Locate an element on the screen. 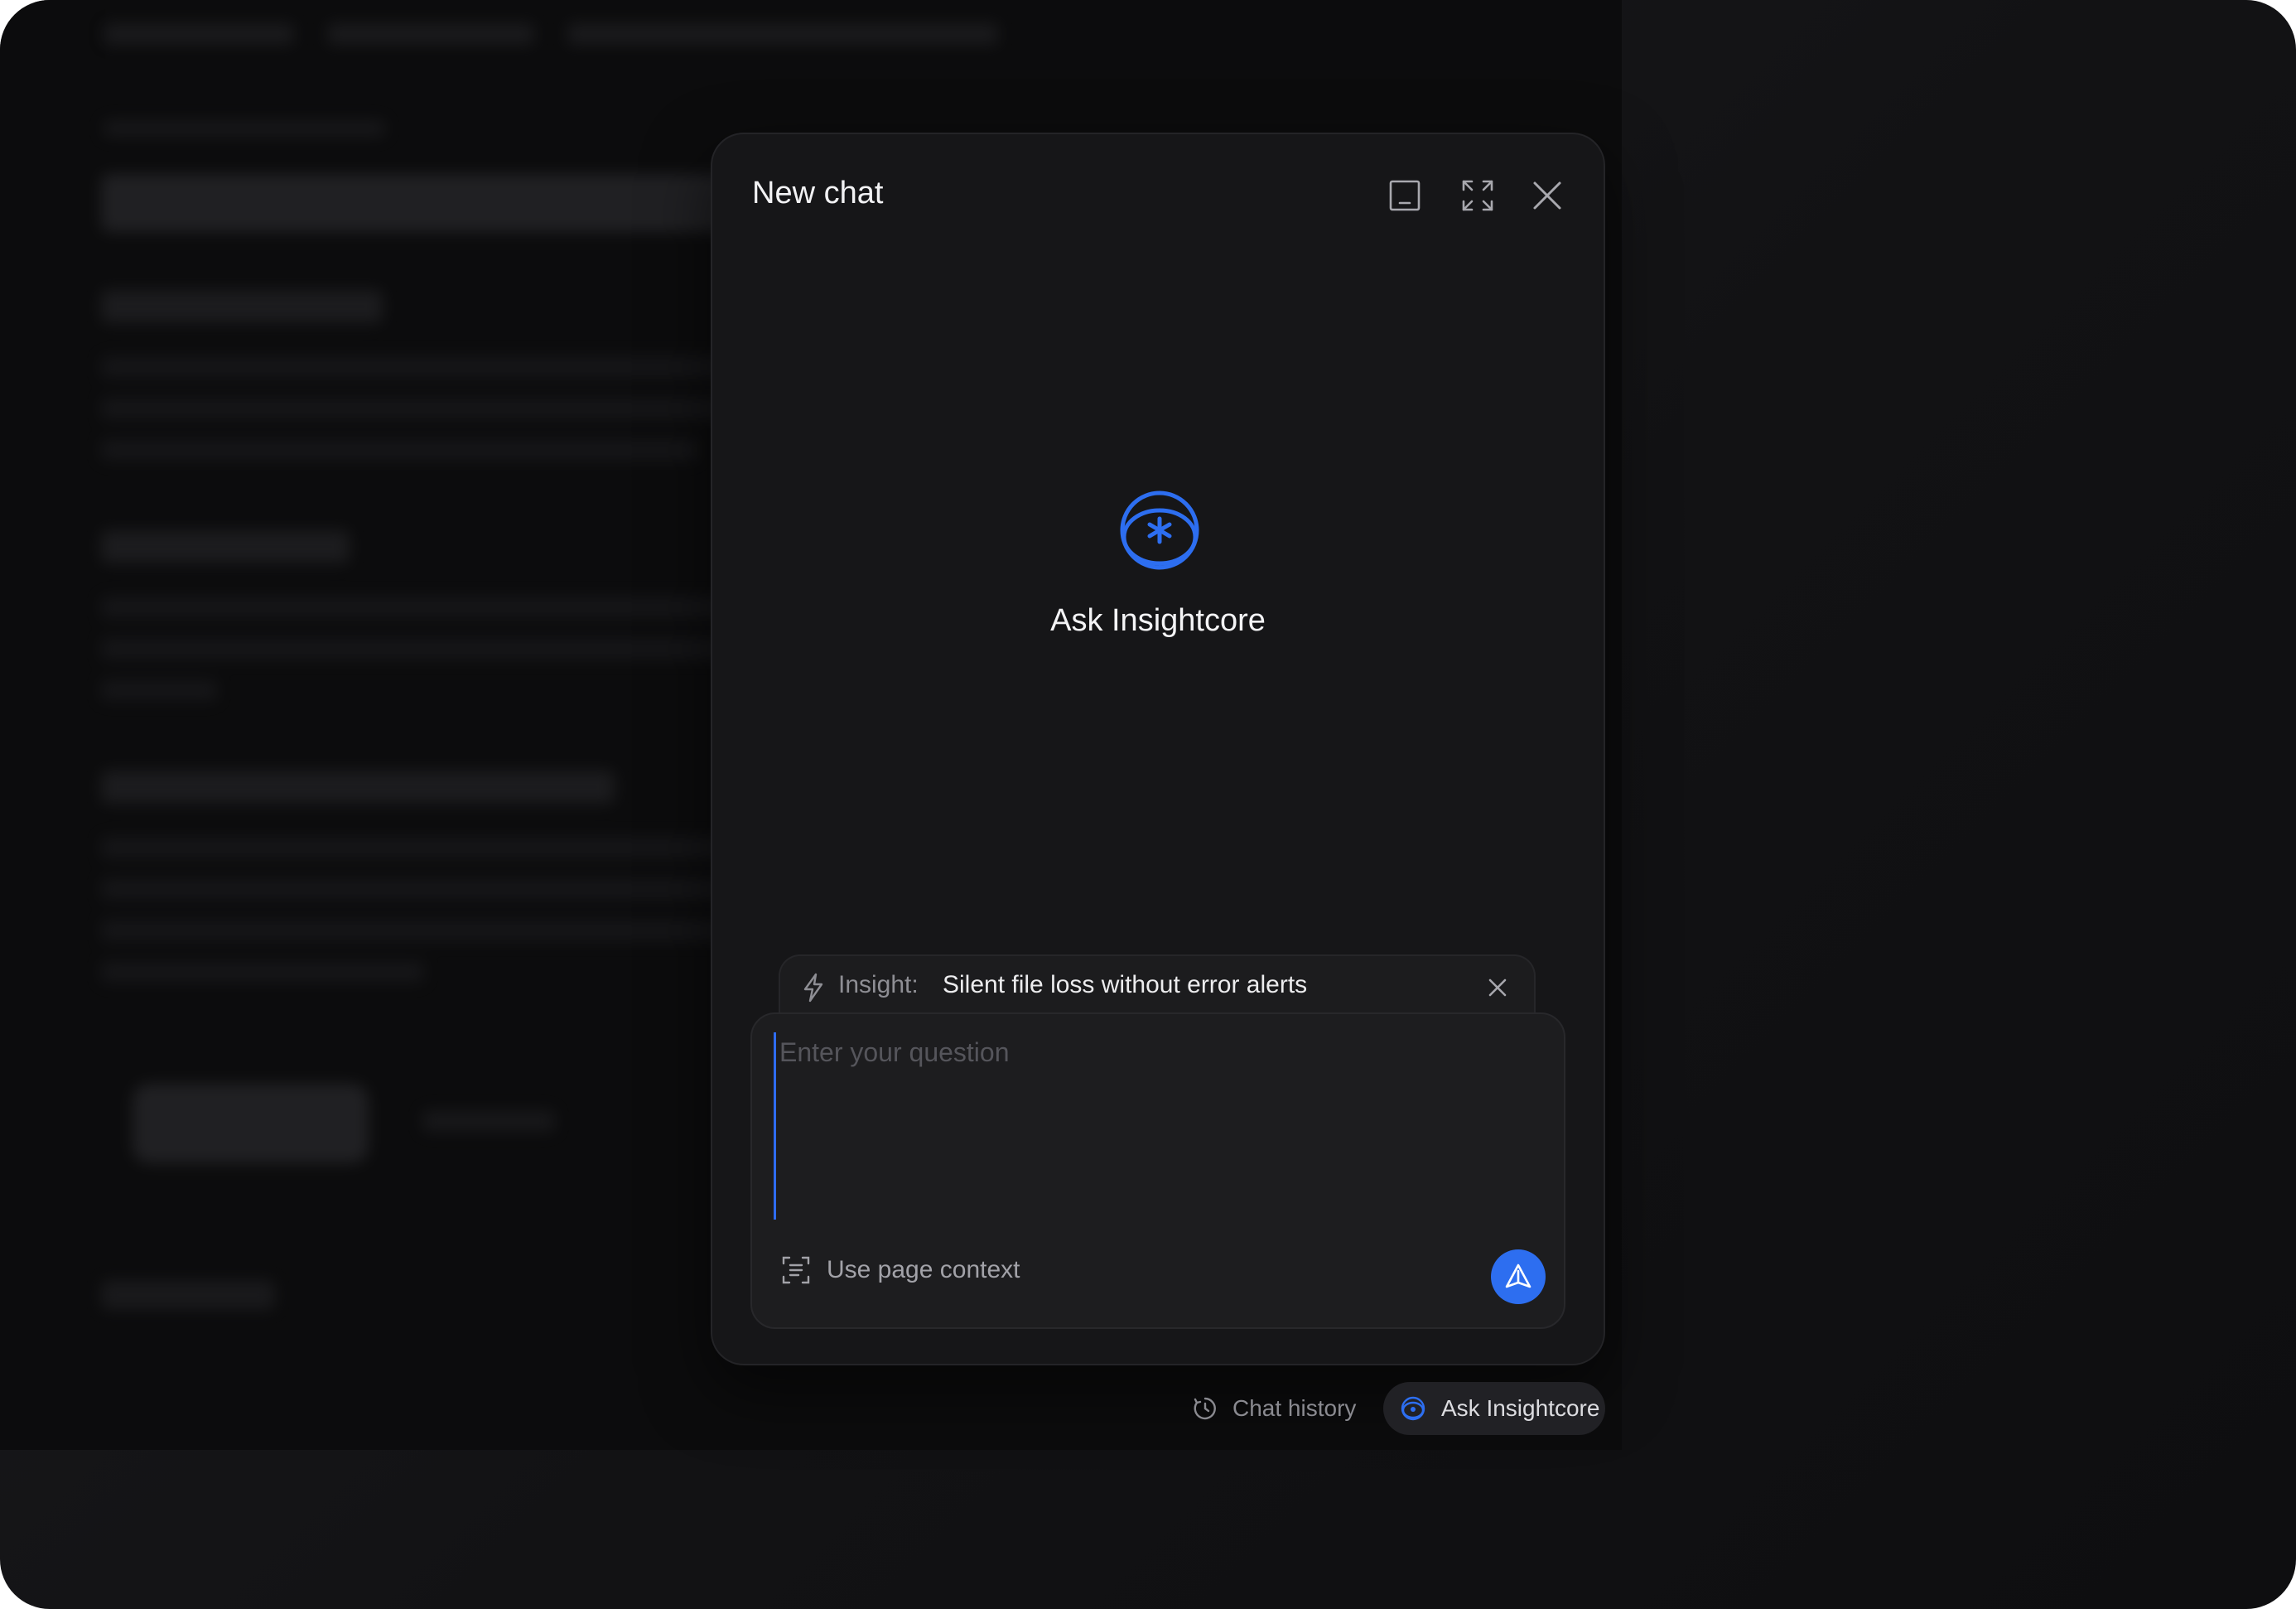  chat-history-button: Chat history is located at coordinates (1274, 1408).